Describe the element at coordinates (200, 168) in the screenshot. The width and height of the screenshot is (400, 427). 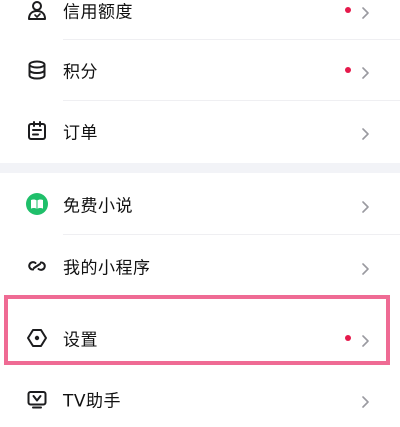
I see `section-separator` at that location.